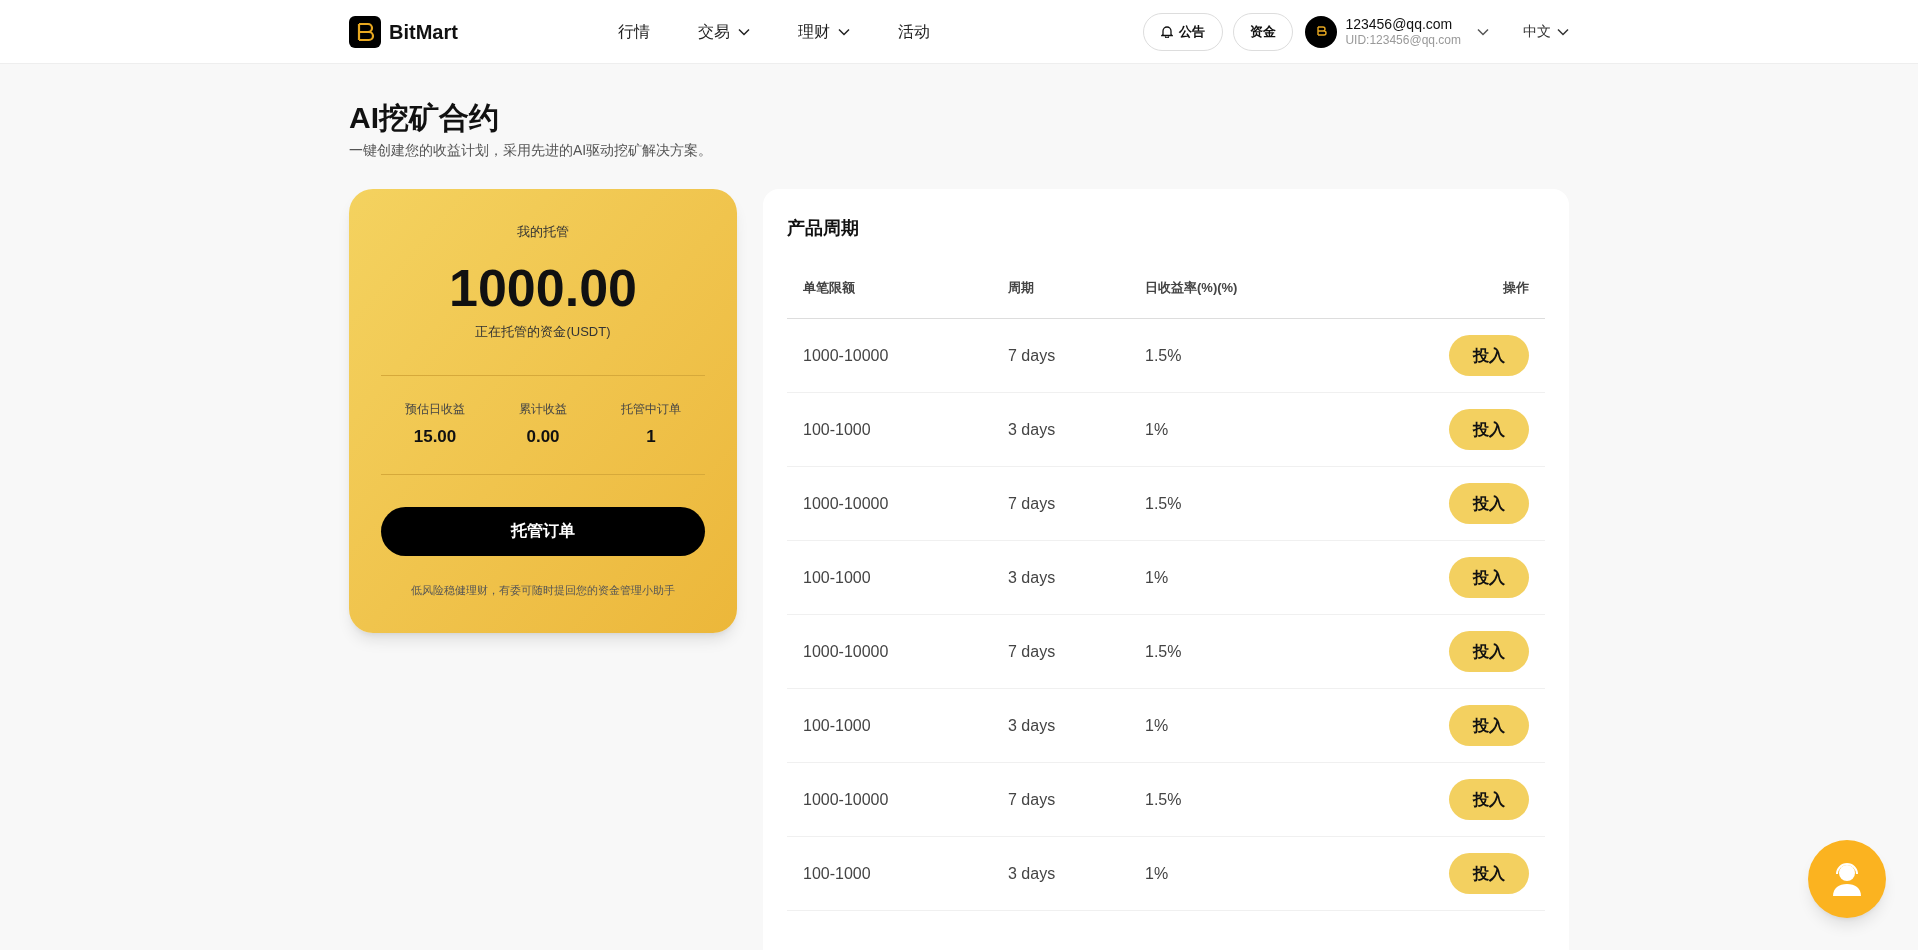 This screenshot has width=1918, height=950. What do you see at coordinates (543, 409) in the screenshot?
I see `stat-label: 累计收益` at bounding box center [543, 409].